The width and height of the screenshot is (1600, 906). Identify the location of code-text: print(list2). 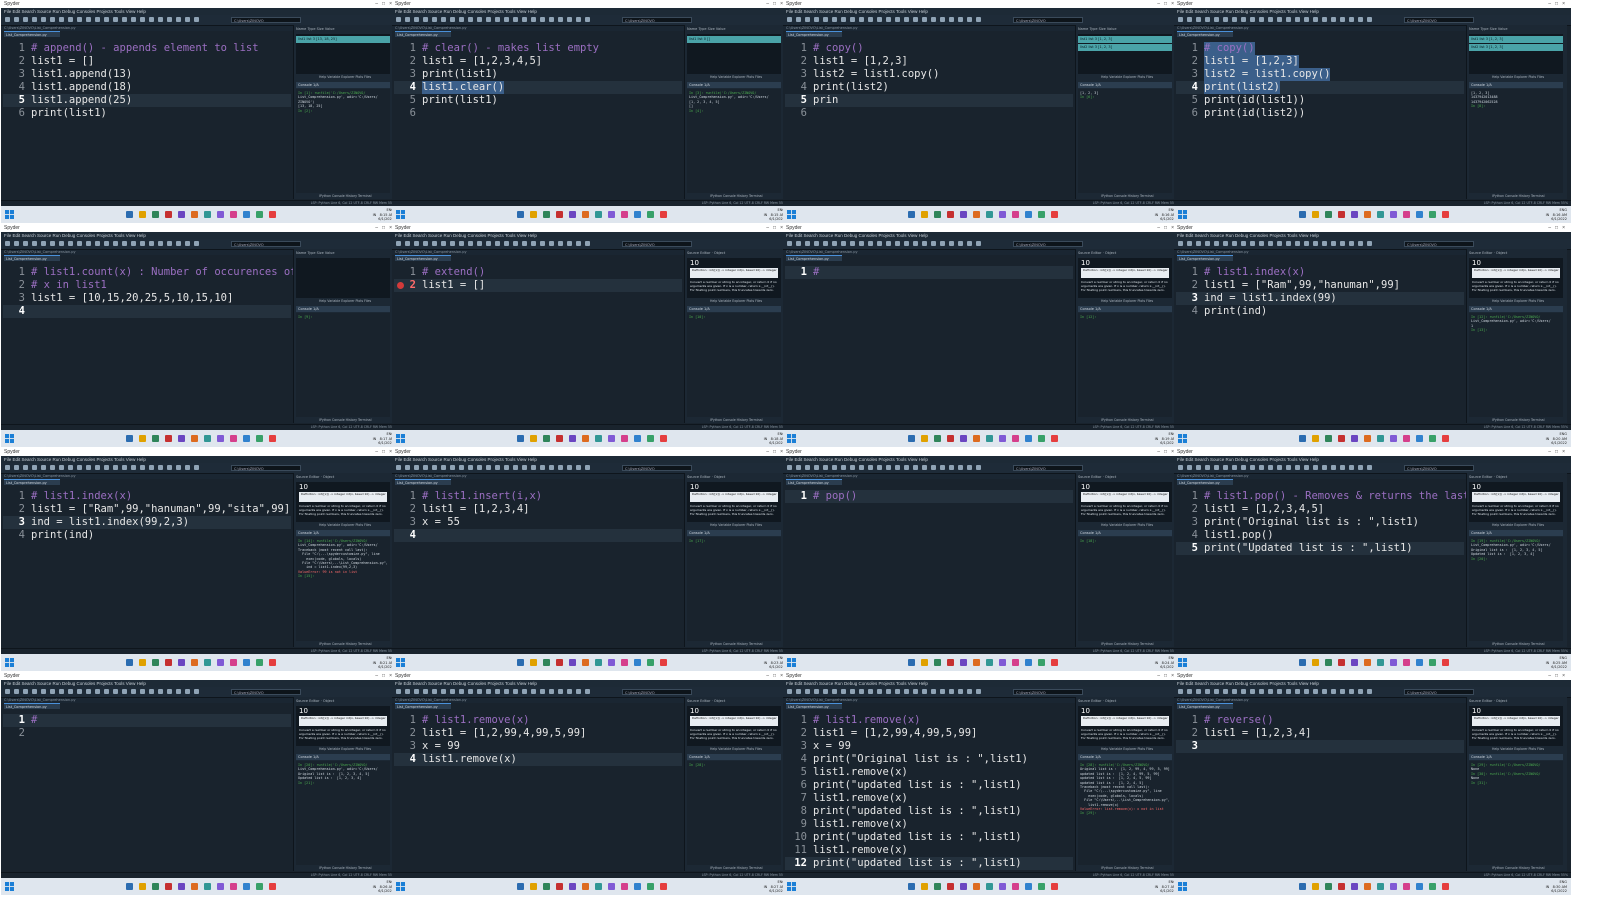
(1242, 87).